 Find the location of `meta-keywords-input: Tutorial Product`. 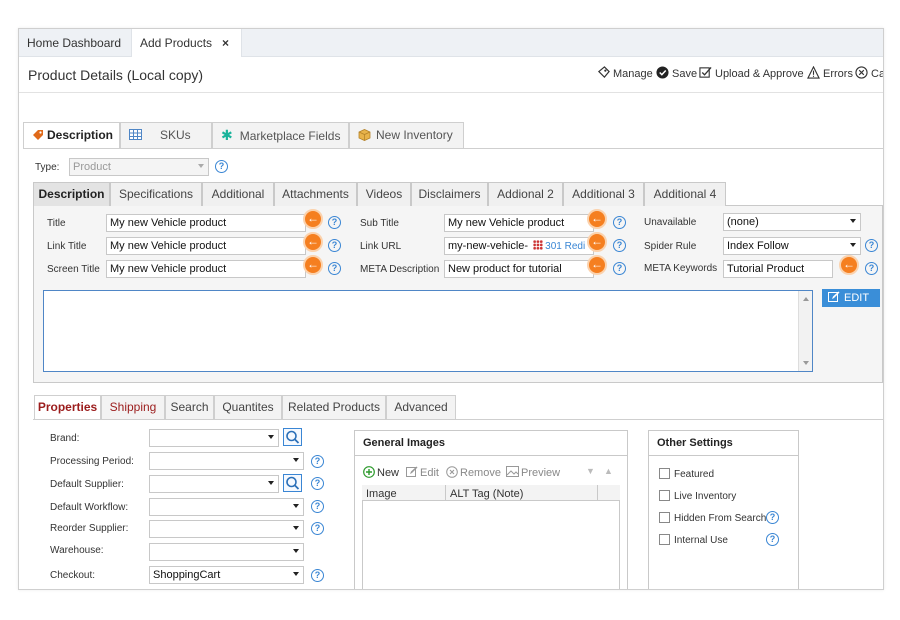

meta-keywords-input: Tutorial Product is located at coordinates (778, 269).